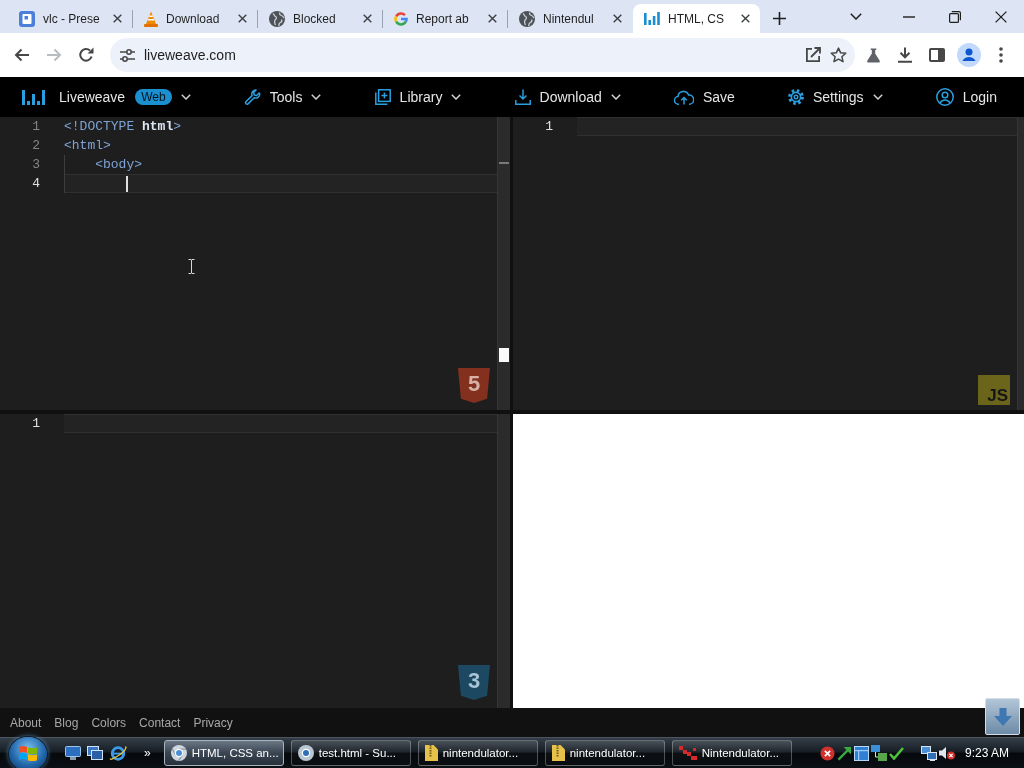 This screenshot has width=1024, height=768. Describe the element at coordinates (195, 18) in the screenshot. I see `browser-tab: Download` at that location.